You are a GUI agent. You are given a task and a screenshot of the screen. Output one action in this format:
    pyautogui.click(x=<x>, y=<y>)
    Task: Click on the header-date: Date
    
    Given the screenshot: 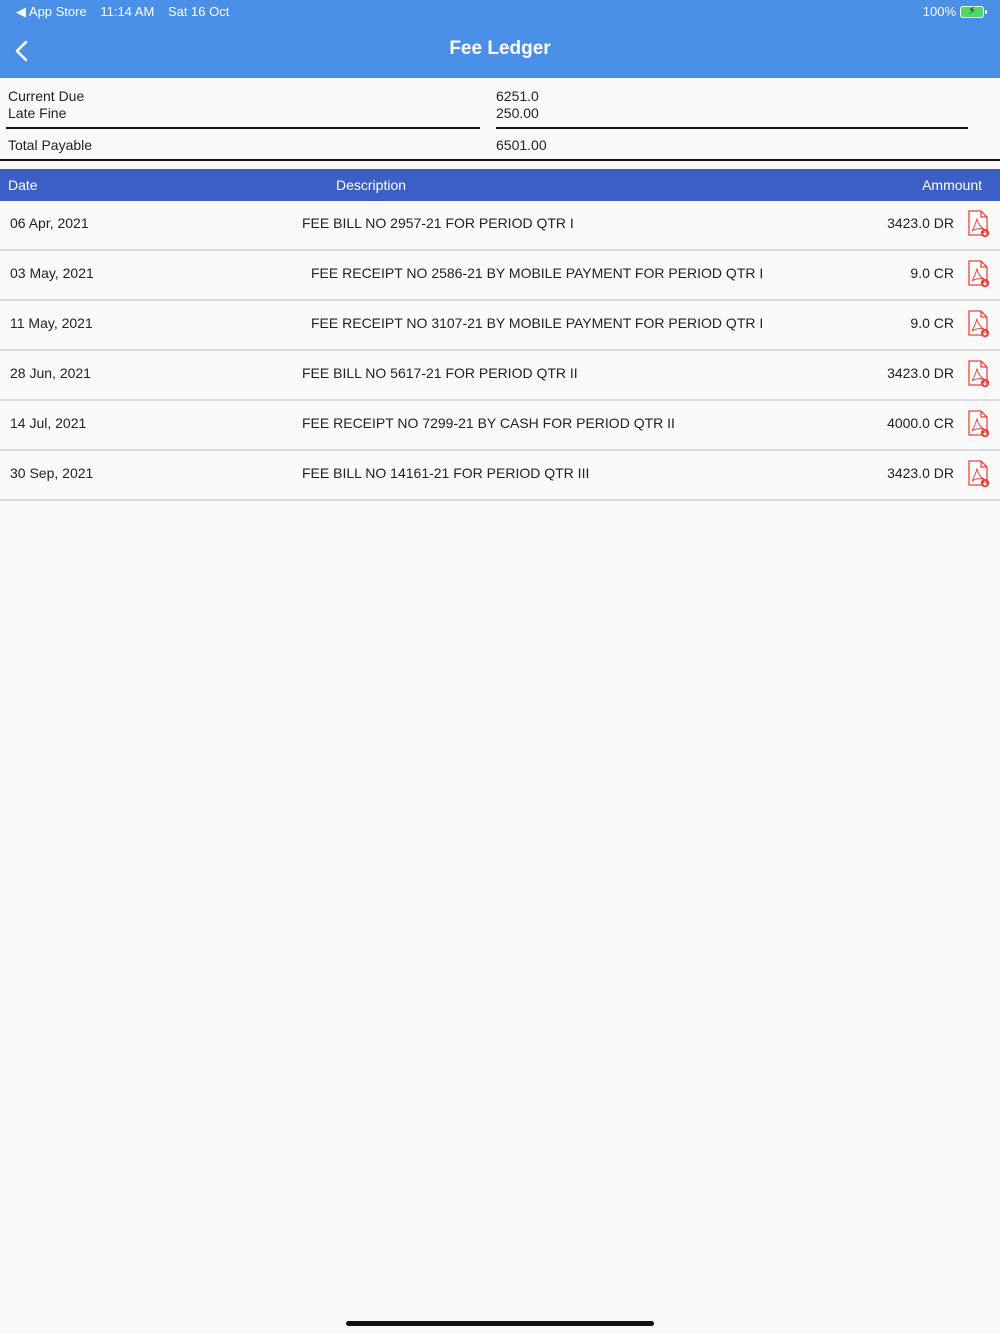 What is the action you would take?
    pyautogui.click(x=23, y=185)
    